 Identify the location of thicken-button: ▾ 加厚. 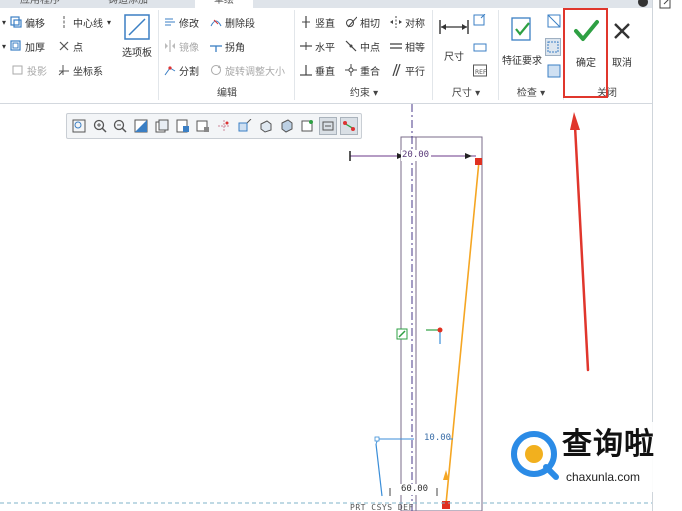
(23, 46).